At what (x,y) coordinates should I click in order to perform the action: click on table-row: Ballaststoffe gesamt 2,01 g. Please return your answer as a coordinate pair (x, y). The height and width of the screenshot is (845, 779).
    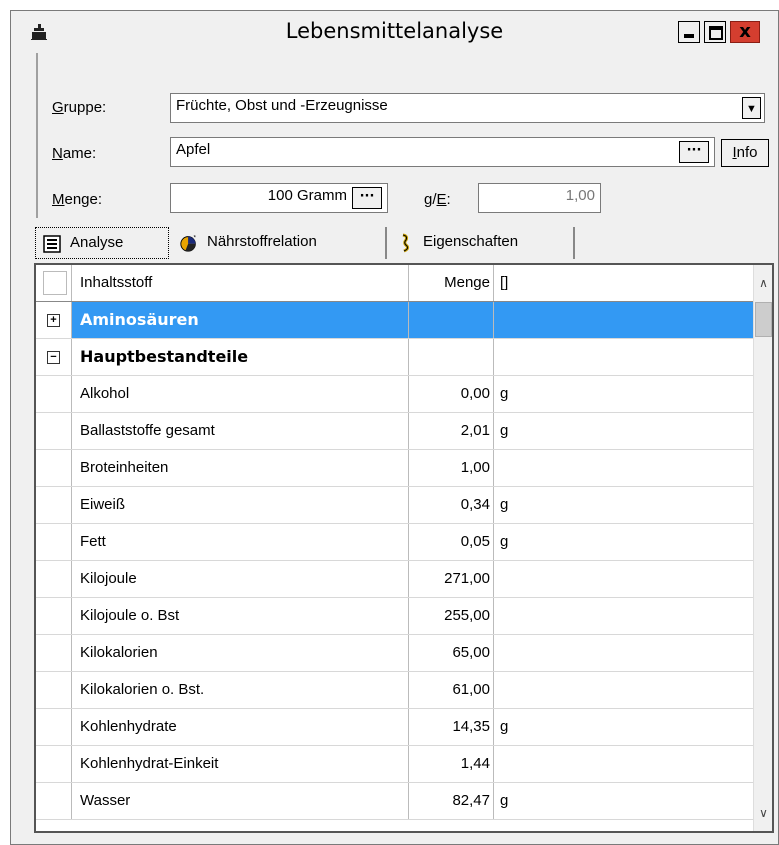
    Looking at the image, I should click on (394, 431).